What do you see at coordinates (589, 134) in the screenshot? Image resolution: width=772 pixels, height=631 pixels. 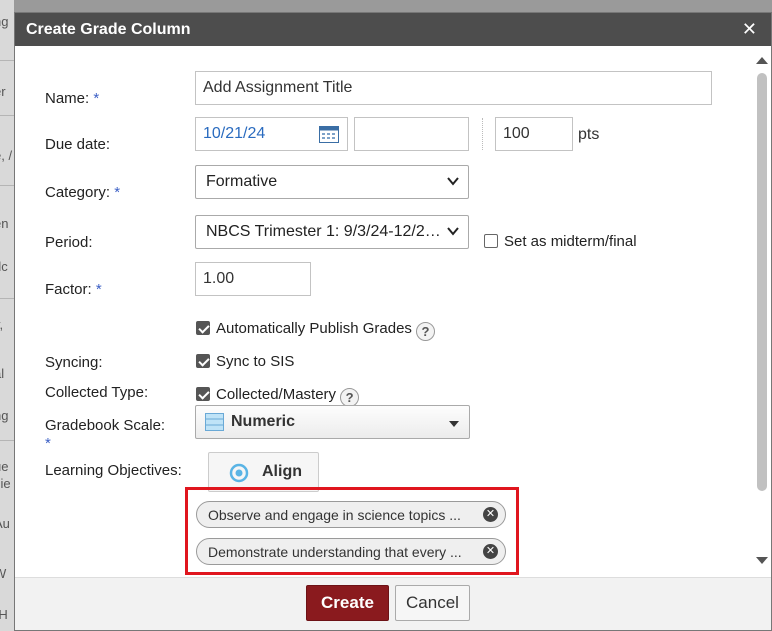 I see `points-unit: pts` at bounding box center [589, 134].